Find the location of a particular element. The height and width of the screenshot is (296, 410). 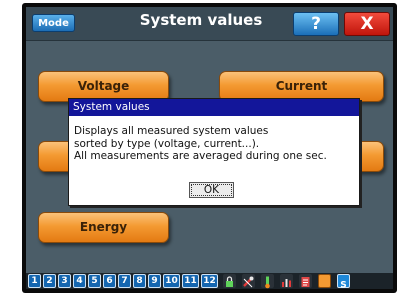

lock-icon is located at coordinates (229, 281).